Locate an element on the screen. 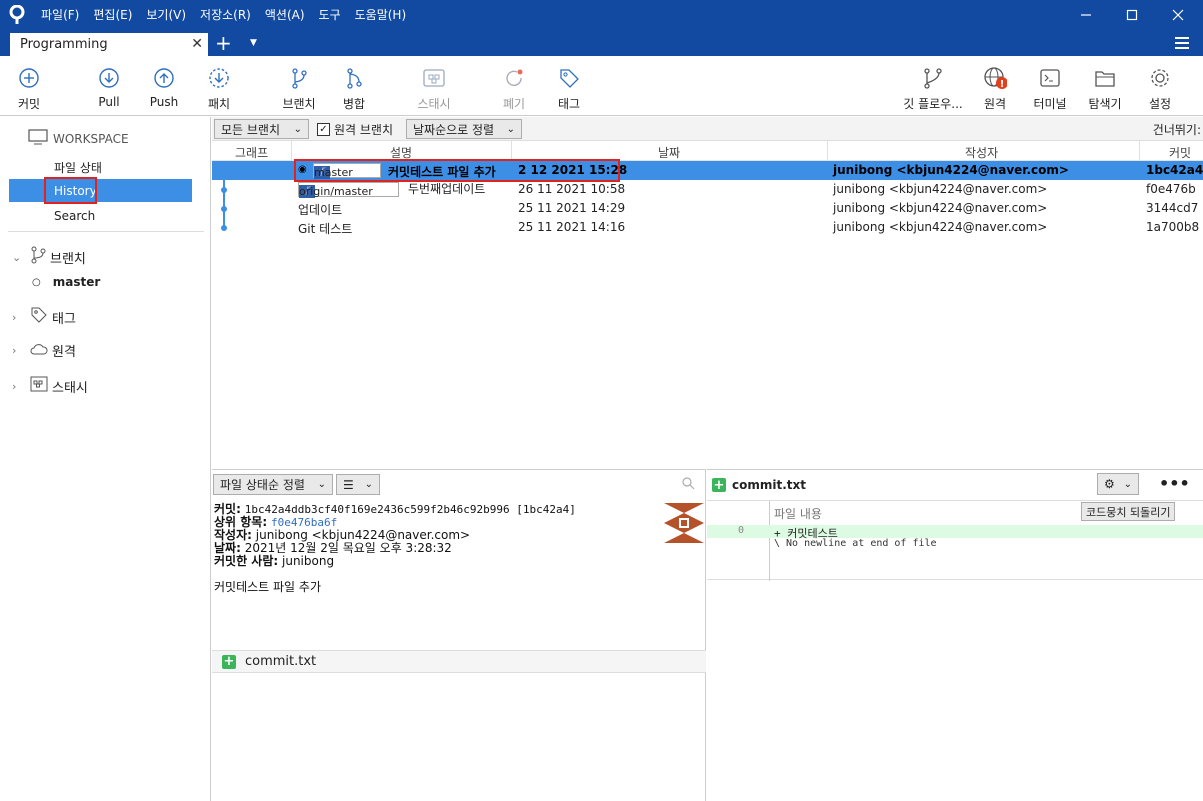 This screenshot has height=801, width=1203. tab-programming: Programming ✕ is located at coordinates (109, 44).